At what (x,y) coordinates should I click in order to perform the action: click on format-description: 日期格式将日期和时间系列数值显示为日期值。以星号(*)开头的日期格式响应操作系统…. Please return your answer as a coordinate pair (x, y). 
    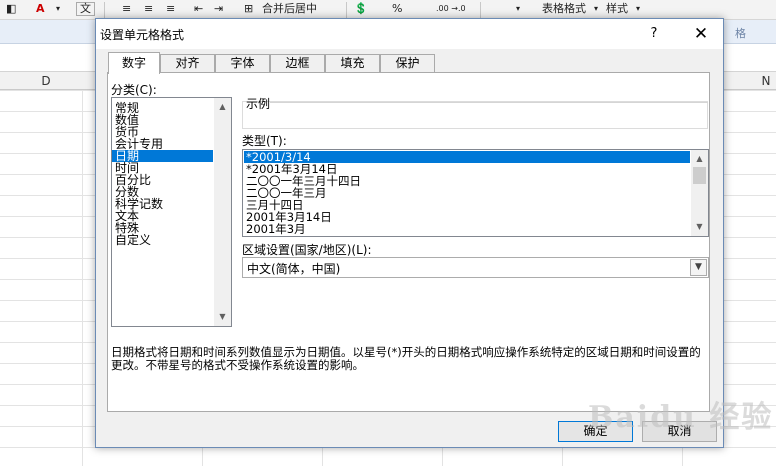
    Looking at the image, I should click on (406, 358).